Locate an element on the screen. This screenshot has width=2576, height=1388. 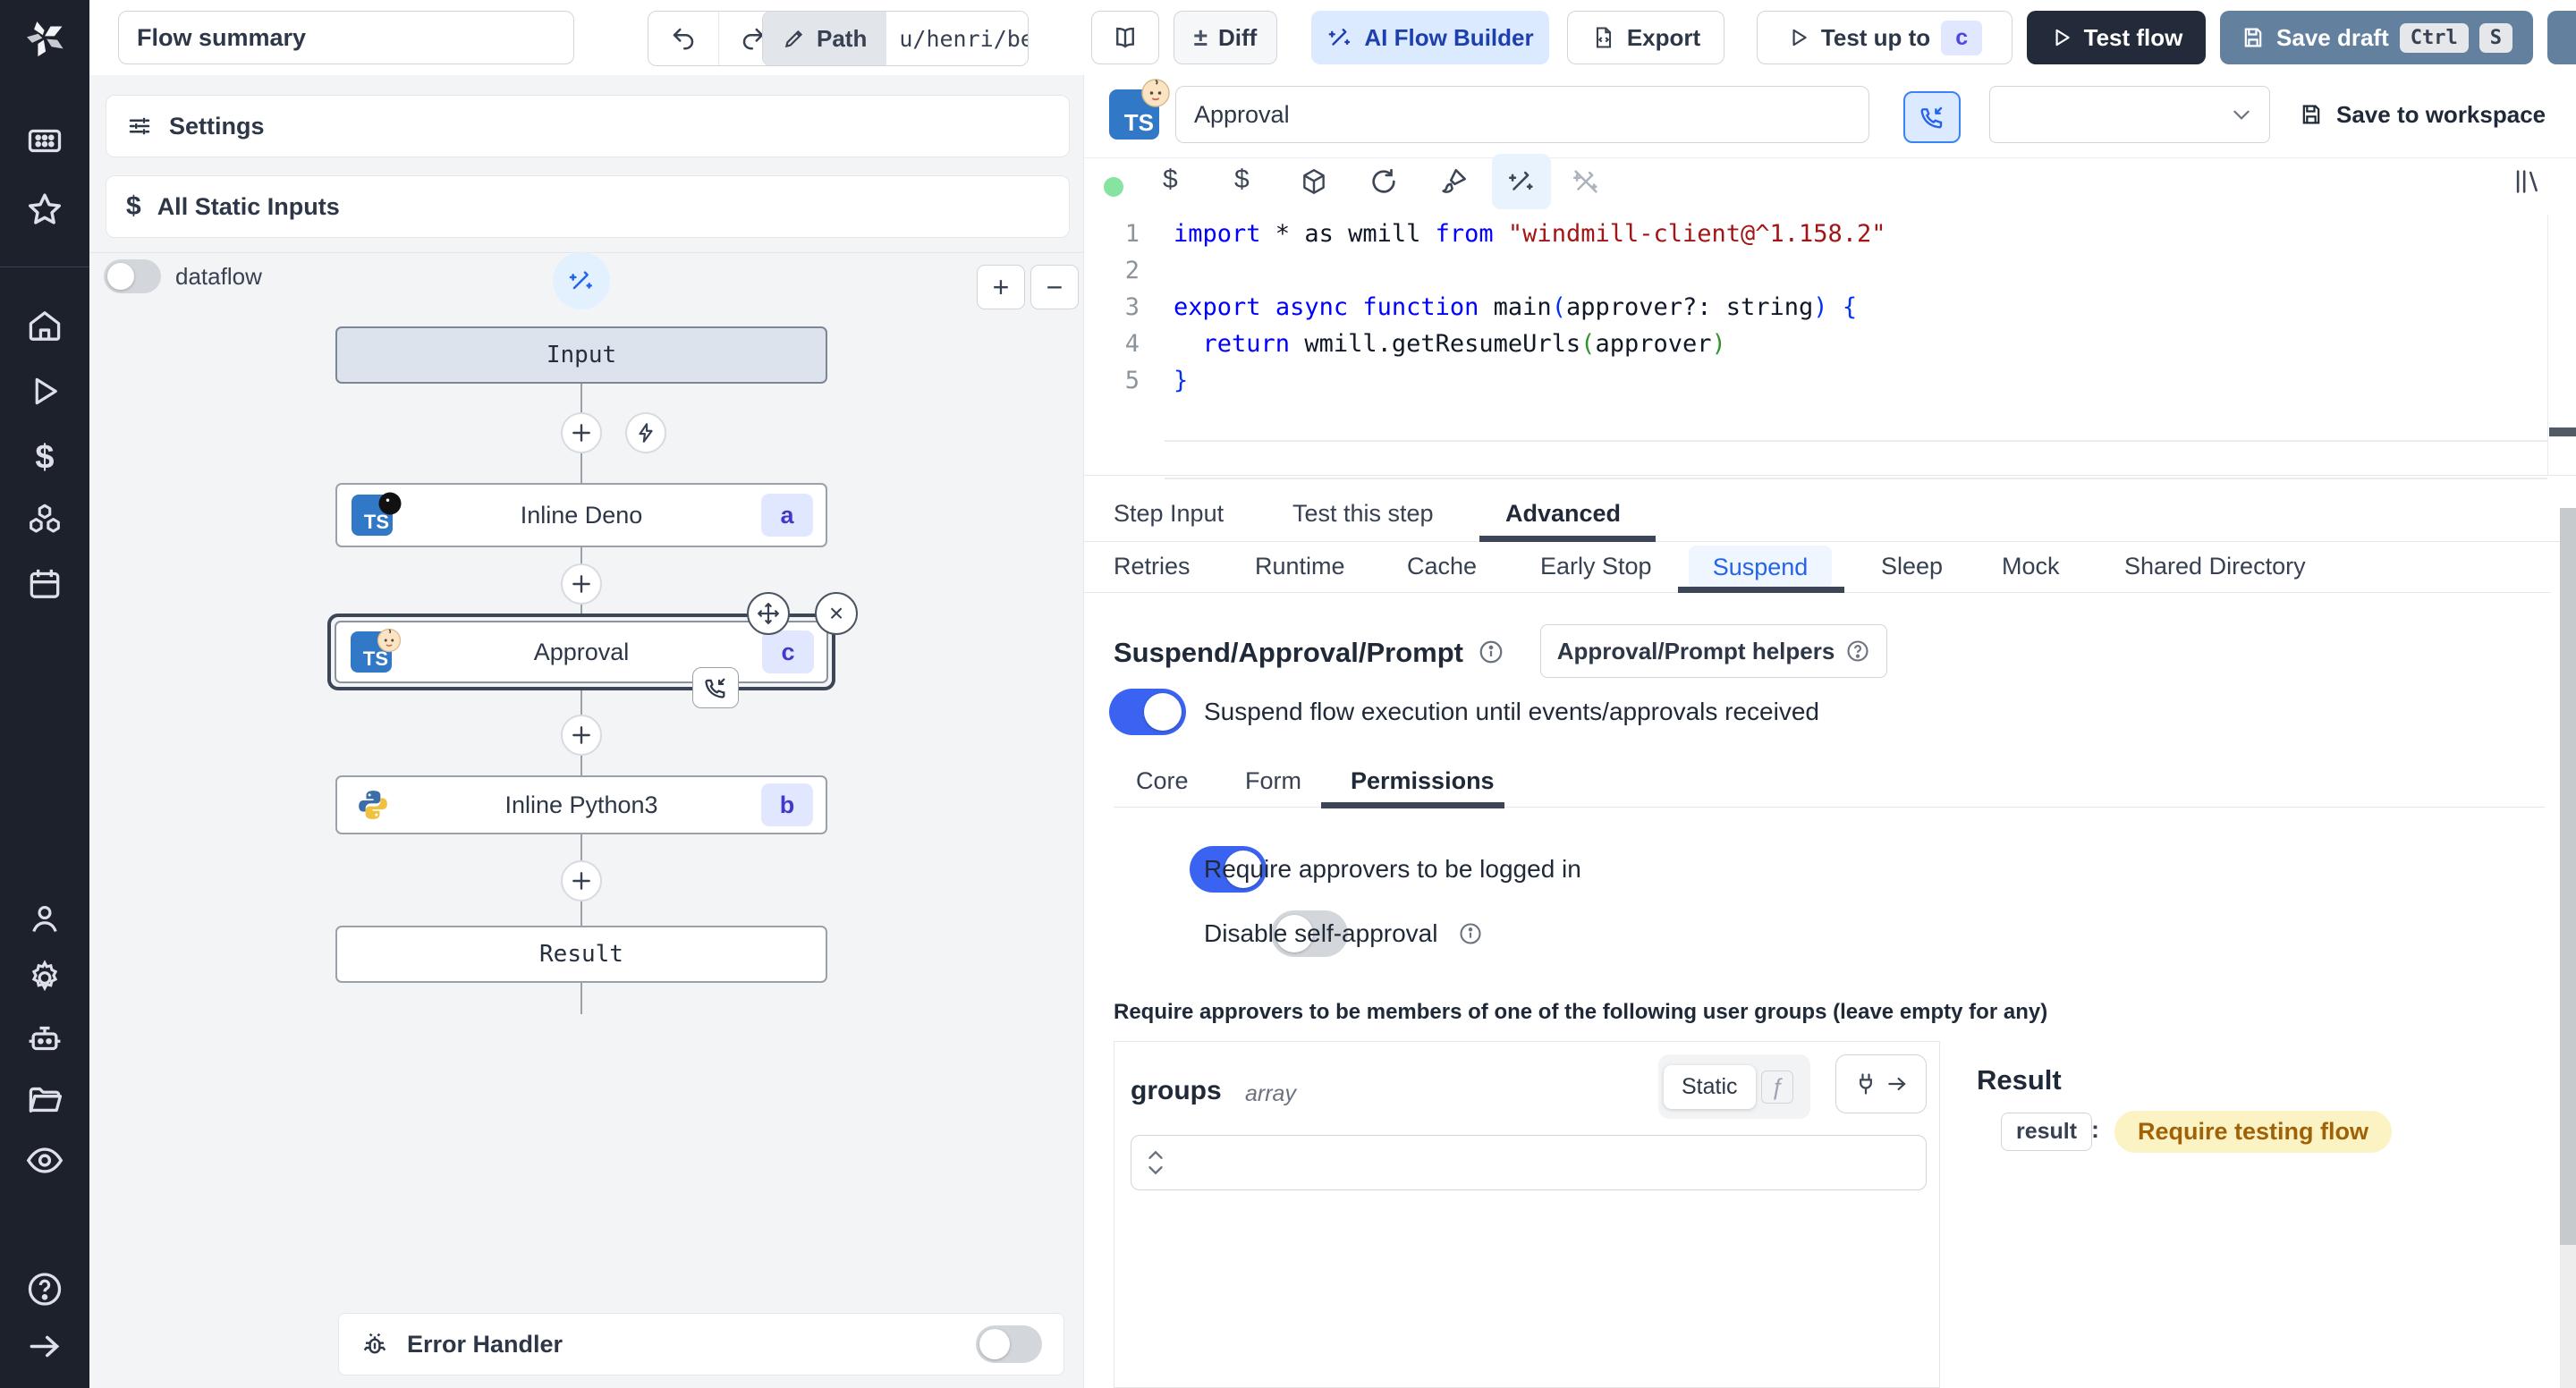
flow-node-inline-python: Inline Python3 b is located at coordinates (581, 805).